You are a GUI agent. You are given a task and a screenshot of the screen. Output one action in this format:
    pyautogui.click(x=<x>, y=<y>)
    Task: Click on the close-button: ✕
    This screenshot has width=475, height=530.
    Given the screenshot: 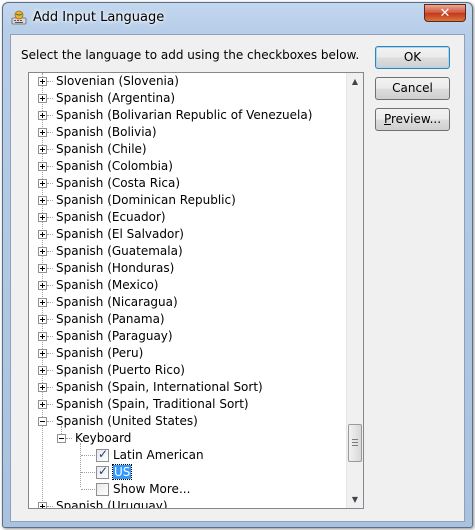 What is the action you would take?
    pyautogui.click(x=445, y=13)
    